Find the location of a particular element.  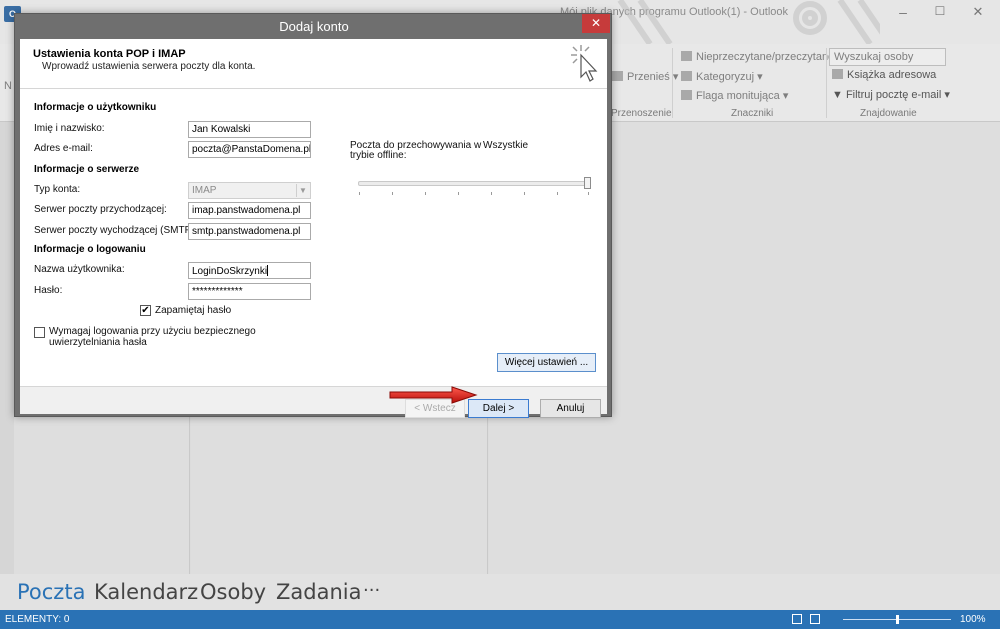

incoming-server-input: imap.panstwadomena.pl is located at coordinates (249, 210).